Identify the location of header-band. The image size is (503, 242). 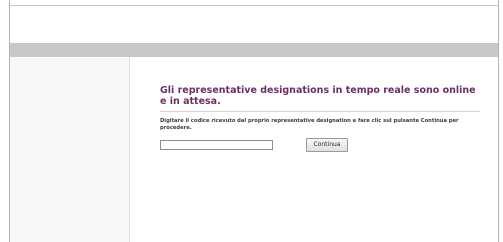
(254, 50).